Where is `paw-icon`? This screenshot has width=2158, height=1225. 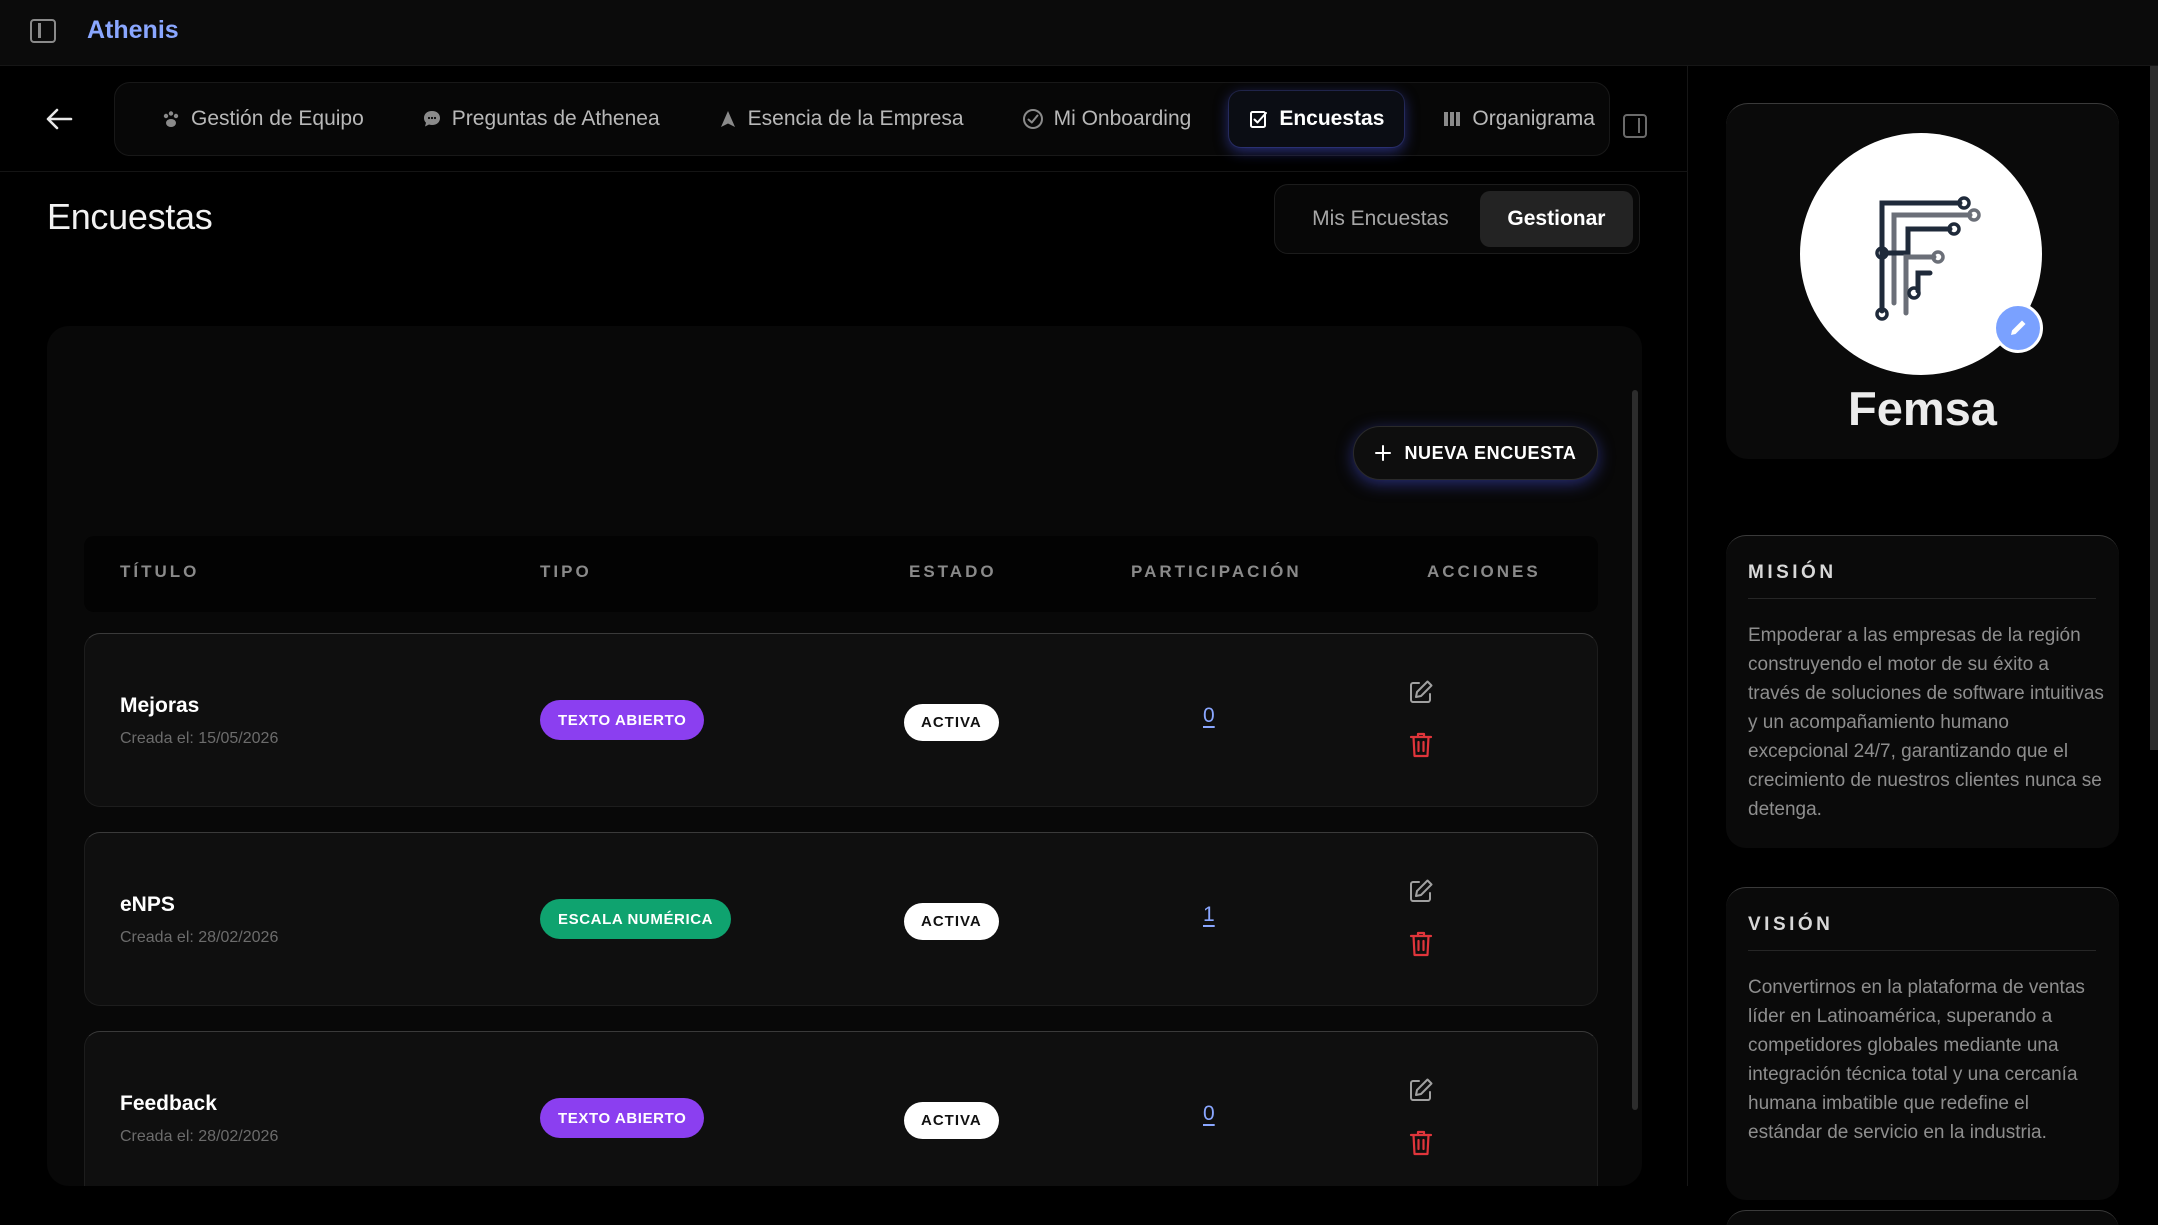
paw-icon is located at coordinates (171, 119).